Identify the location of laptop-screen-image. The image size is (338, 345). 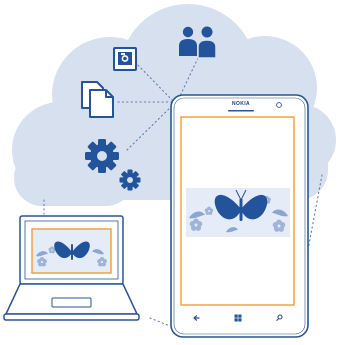
(71, 251).